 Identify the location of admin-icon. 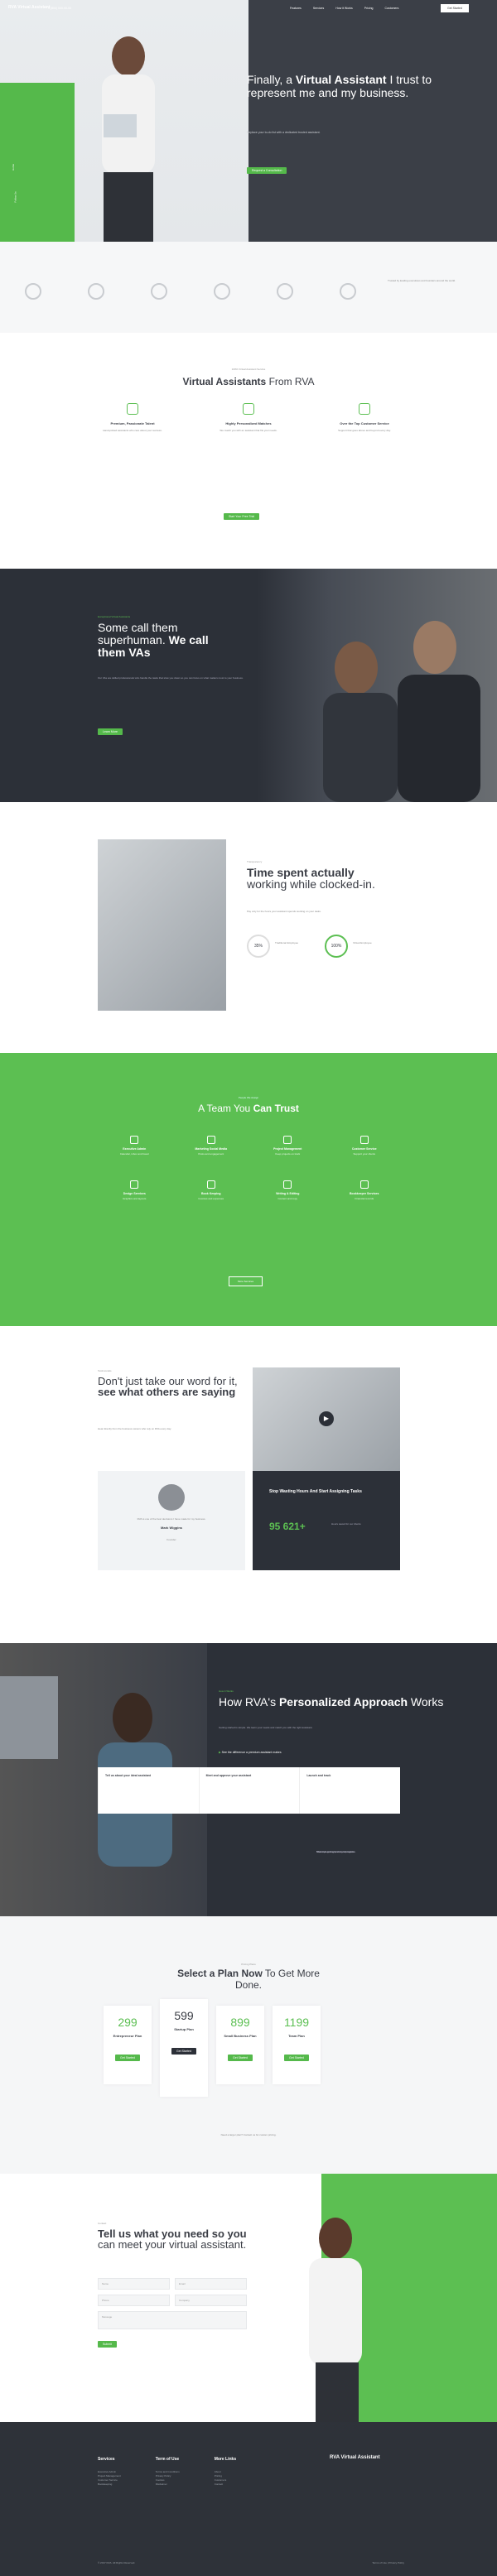
(134, 1140).